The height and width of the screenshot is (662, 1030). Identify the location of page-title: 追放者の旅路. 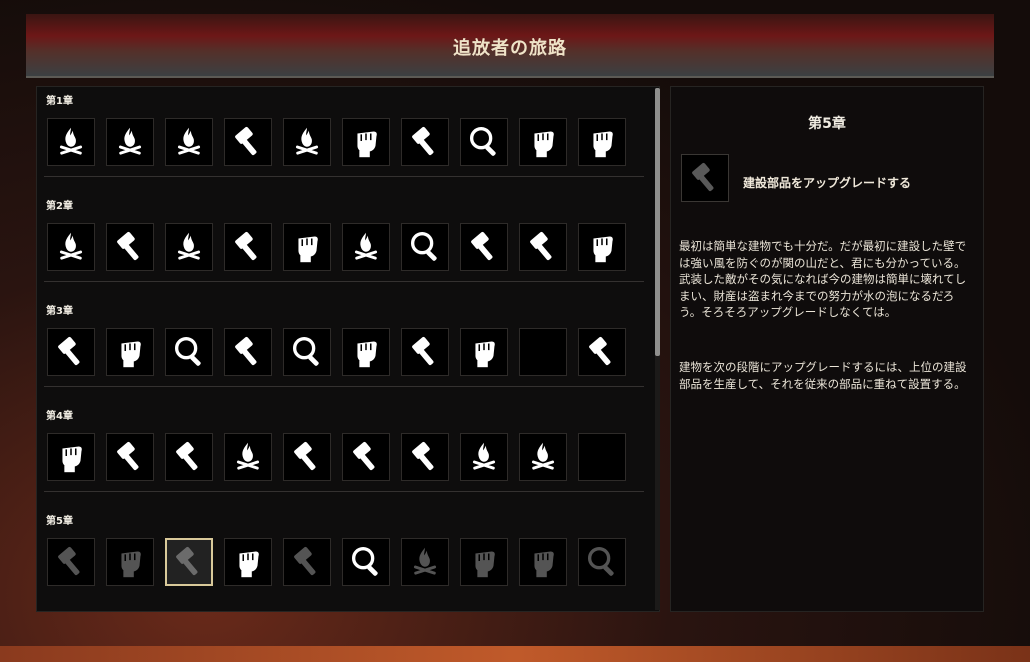
(510, 48).